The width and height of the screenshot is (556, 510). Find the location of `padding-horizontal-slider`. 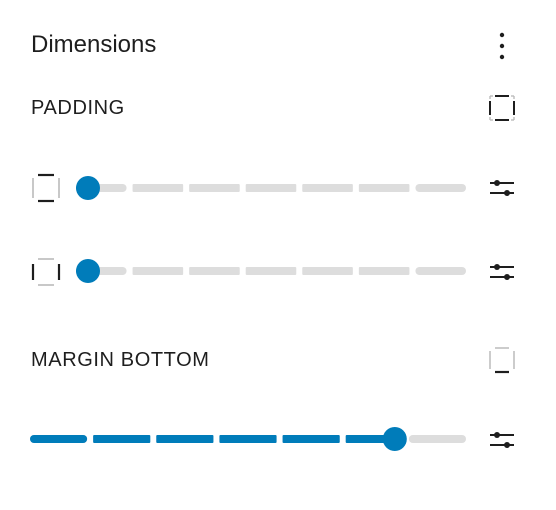

padding-horizontal-slider is located at coordinates (271, 271).